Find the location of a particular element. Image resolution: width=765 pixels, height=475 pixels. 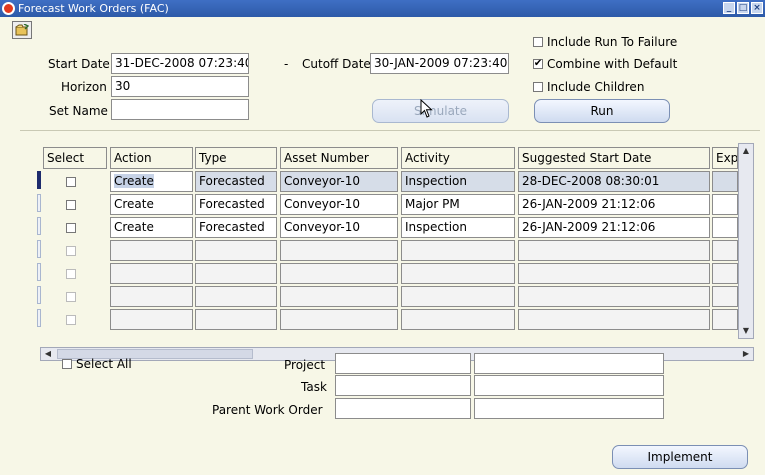

table-cell-activity: Major PM is located at coordinates (458, 204).